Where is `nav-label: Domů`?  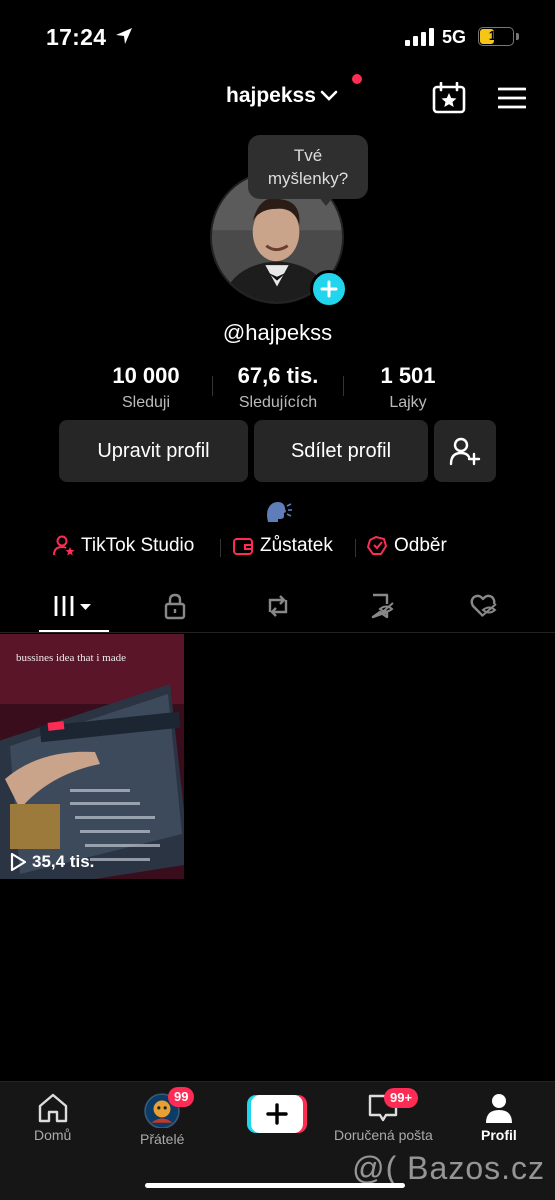
nav-label: Domů is located at coordinates (53, 1135).